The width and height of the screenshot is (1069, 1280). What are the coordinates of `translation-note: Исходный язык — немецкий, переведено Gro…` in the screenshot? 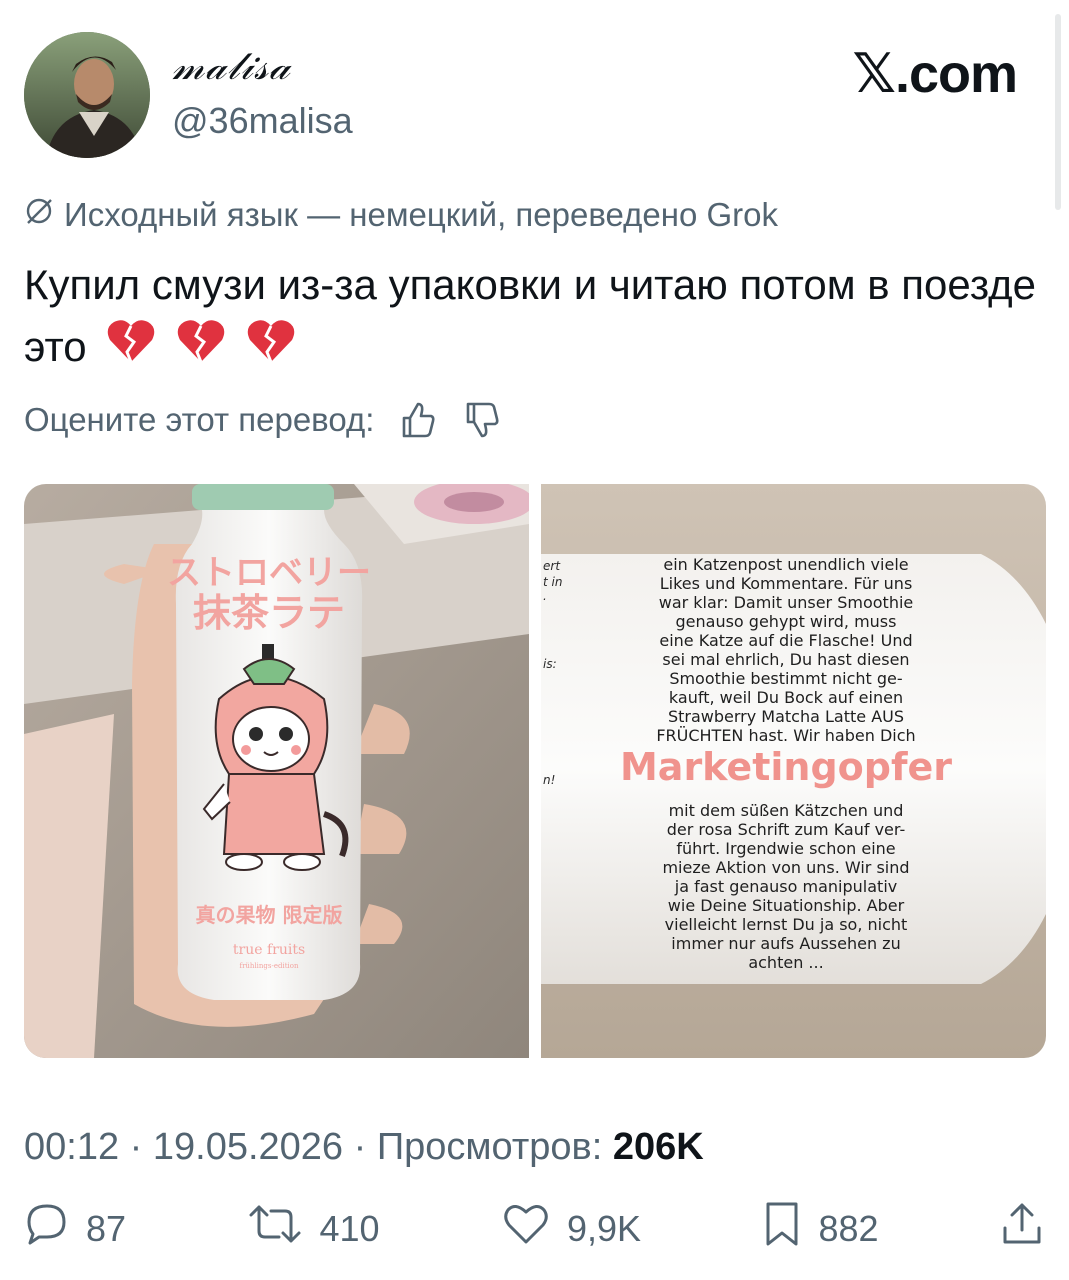 It's located at (401, 215).